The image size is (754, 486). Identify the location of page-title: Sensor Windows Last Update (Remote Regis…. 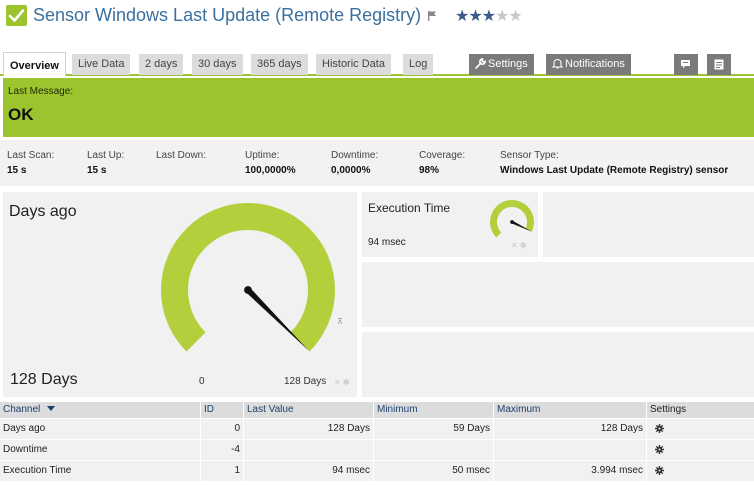
(227, 15).